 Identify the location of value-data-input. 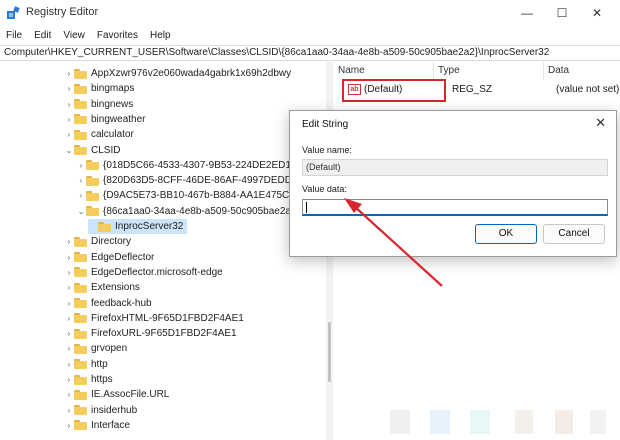
(455, 207).